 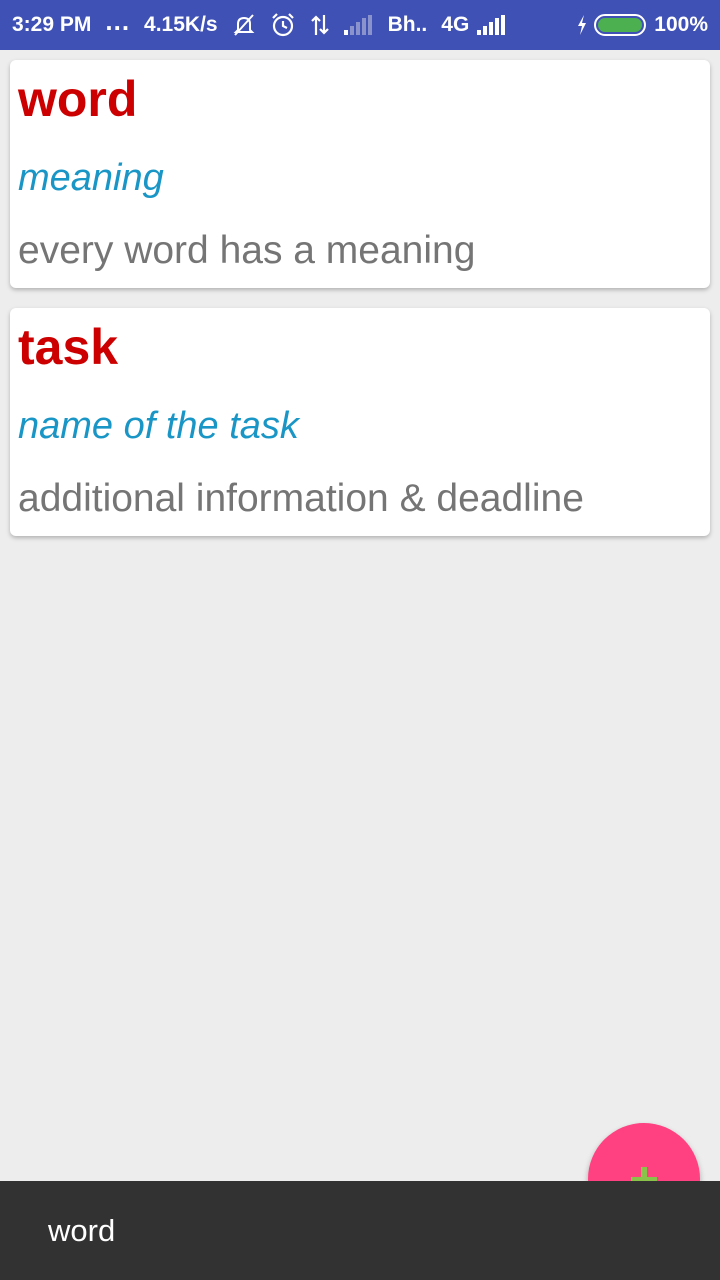 I want to click on battery-level-fill, so click(x=620, y=25).